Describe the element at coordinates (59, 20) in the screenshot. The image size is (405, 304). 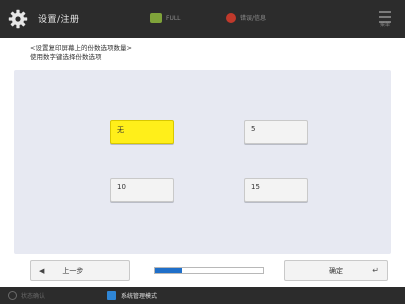
I see `page-title: 设置/注册` at that location.